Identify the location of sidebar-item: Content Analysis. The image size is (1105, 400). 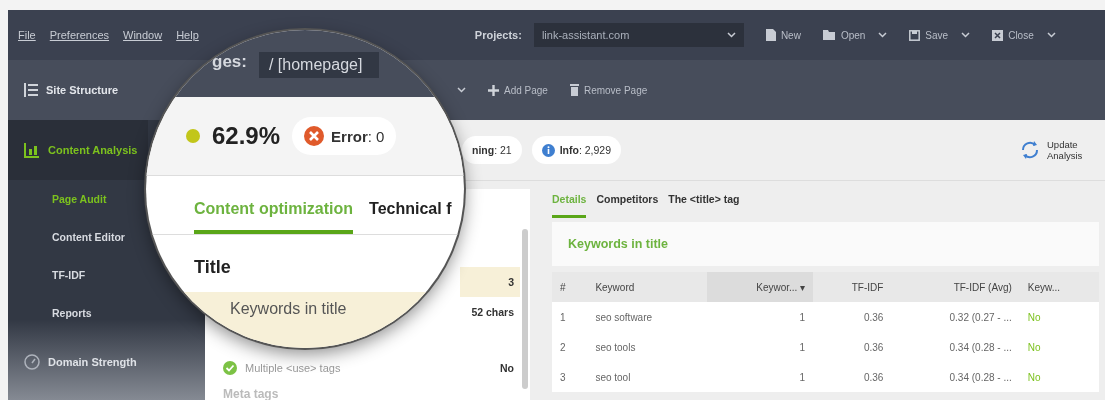
(78, 150).